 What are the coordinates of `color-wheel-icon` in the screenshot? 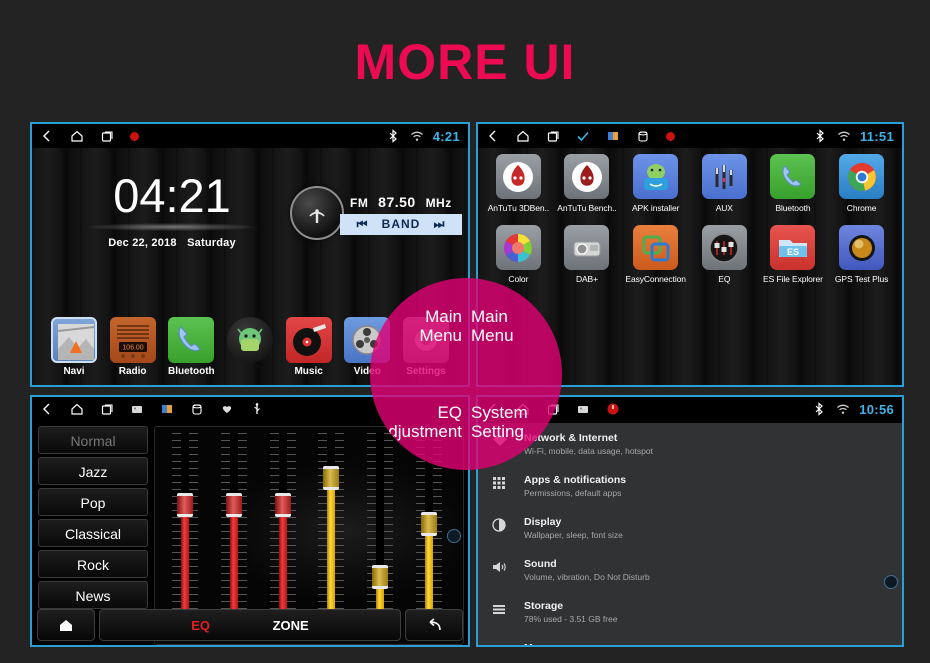 It's located at (518, 247).